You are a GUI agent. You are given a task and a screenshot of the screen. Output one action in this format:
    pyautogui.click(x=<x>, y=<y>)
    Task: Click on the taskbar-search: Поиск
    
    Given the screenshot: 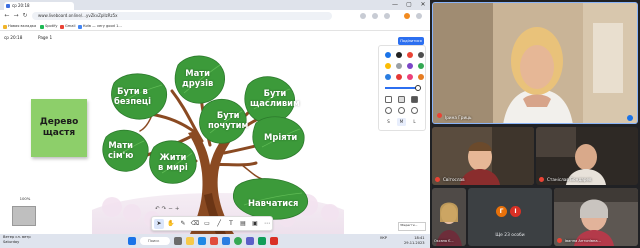 What is the action you would take?
    pyautogui.click(x=155, y=241)
    